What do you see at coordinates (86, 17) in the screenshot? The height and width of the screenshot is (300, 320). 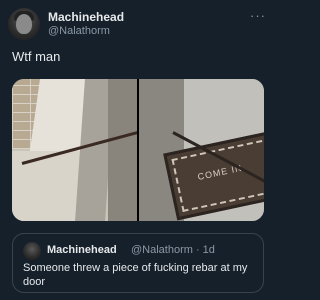 I see `author-name: Machinehead` at bounding box center [86, 17].